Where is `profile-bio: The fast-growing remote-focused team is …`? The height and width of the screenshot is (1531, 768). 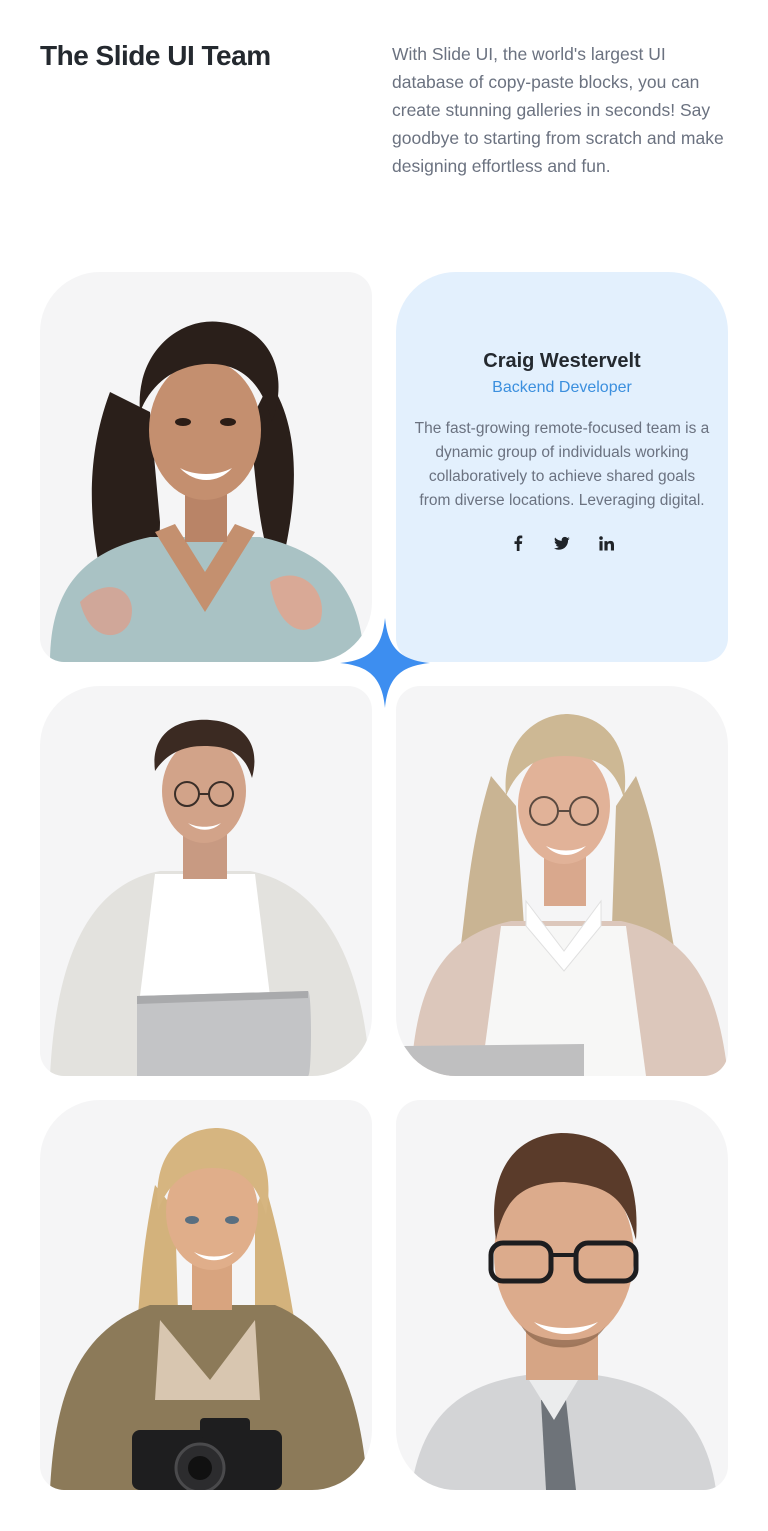
profile-bio: The fast-growing remote-focused team is … is located at coordinates (562, 464).